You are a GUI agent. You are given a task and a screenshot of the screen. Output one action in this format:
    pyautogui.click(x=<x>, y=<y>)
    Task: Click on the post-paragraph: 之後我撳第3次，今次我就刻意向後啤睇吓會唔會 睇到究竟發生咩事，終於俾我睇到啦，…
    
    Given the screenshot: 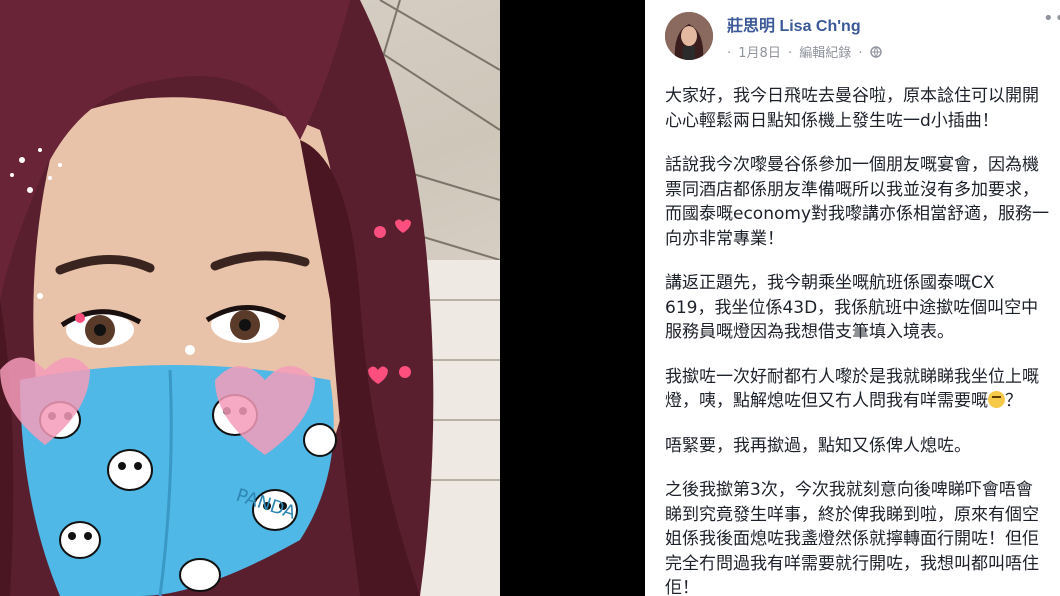 What is the action you would take?
    pyautogui.click(x=852, y=538)
    